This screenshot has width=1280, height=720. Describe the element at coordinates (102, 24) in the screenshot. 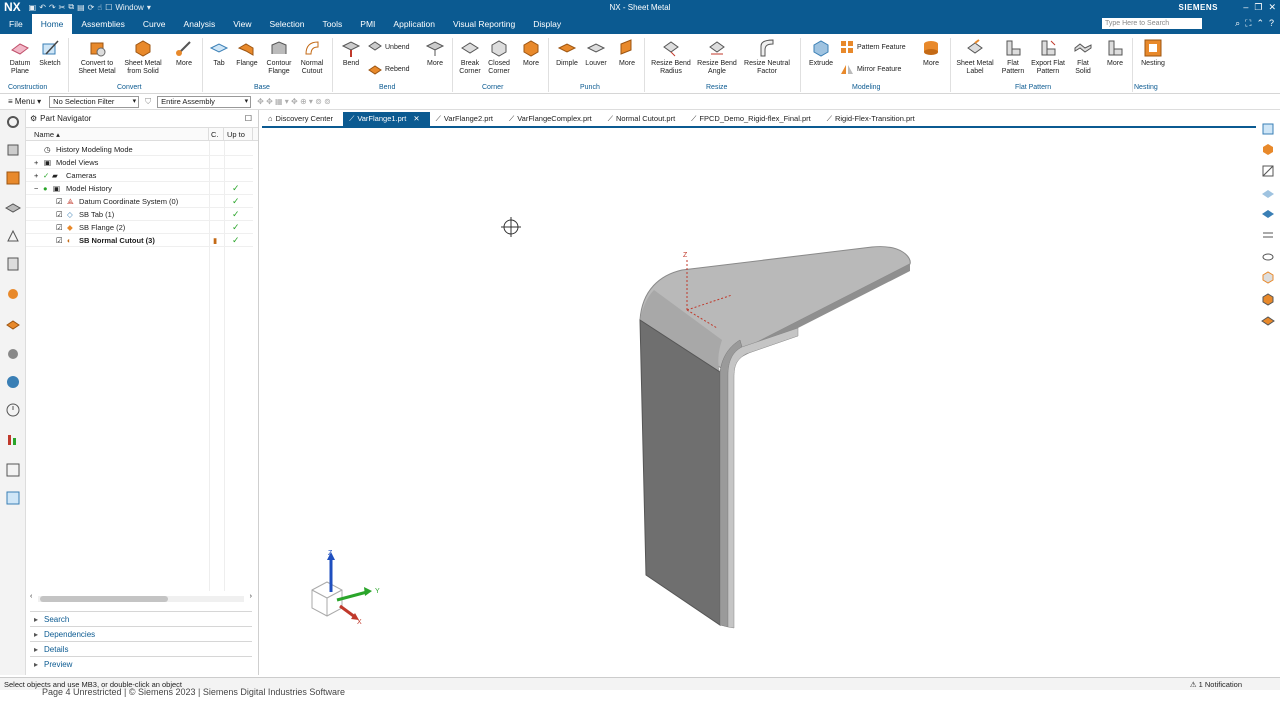

I see `tab-assemblies: Assemblies` at that location.